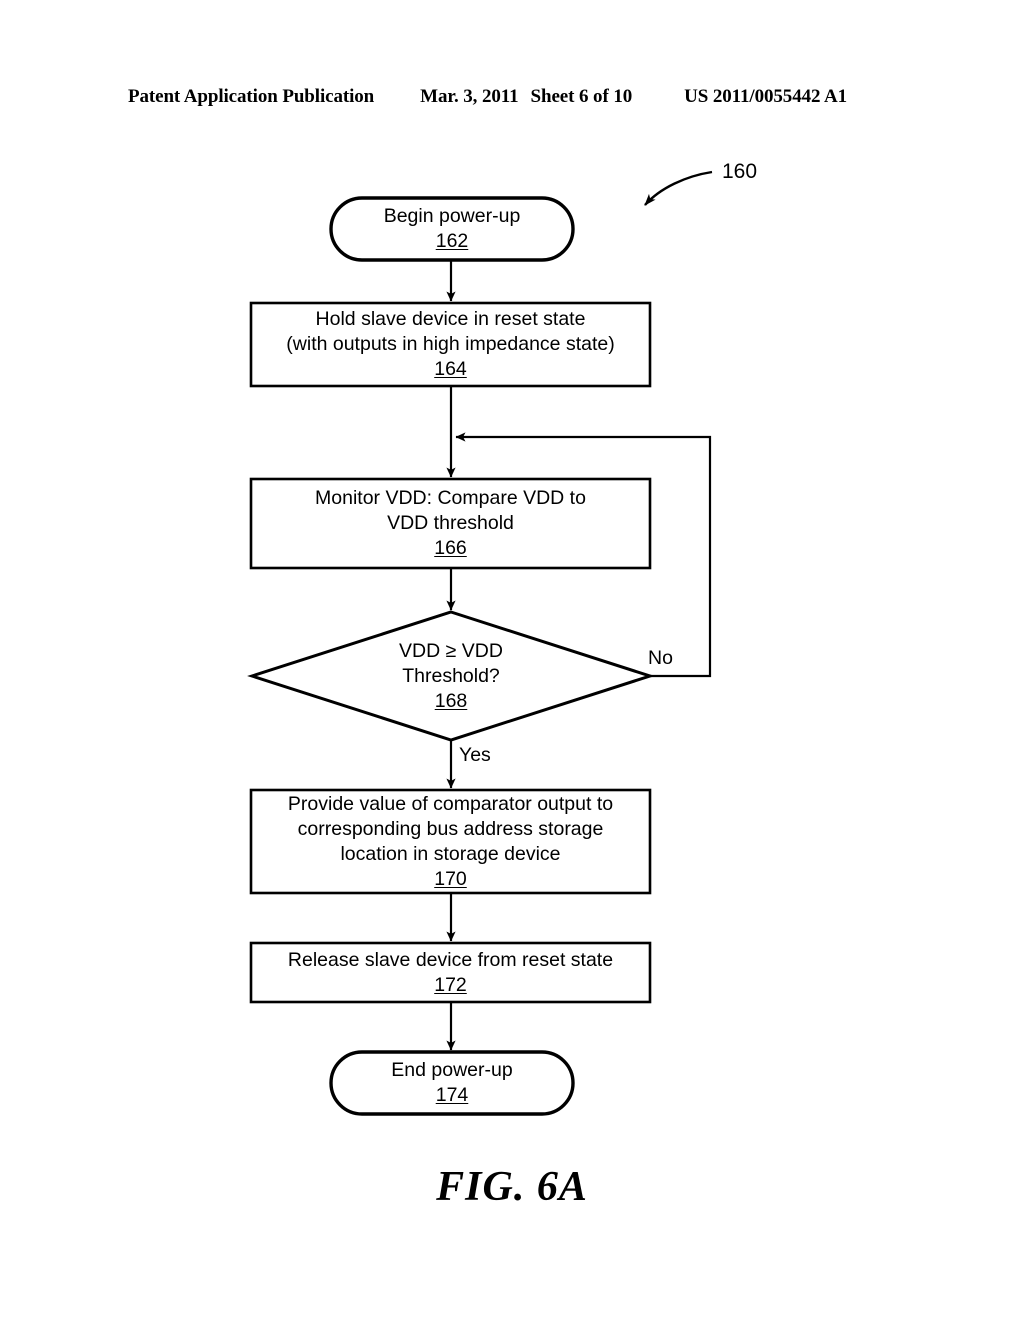 The height and width of the screenshot is (1320, 1024). Describe the element at coordinates (452, 1083) in the screenshot. I see `node-end-power-up-shape` at that location.